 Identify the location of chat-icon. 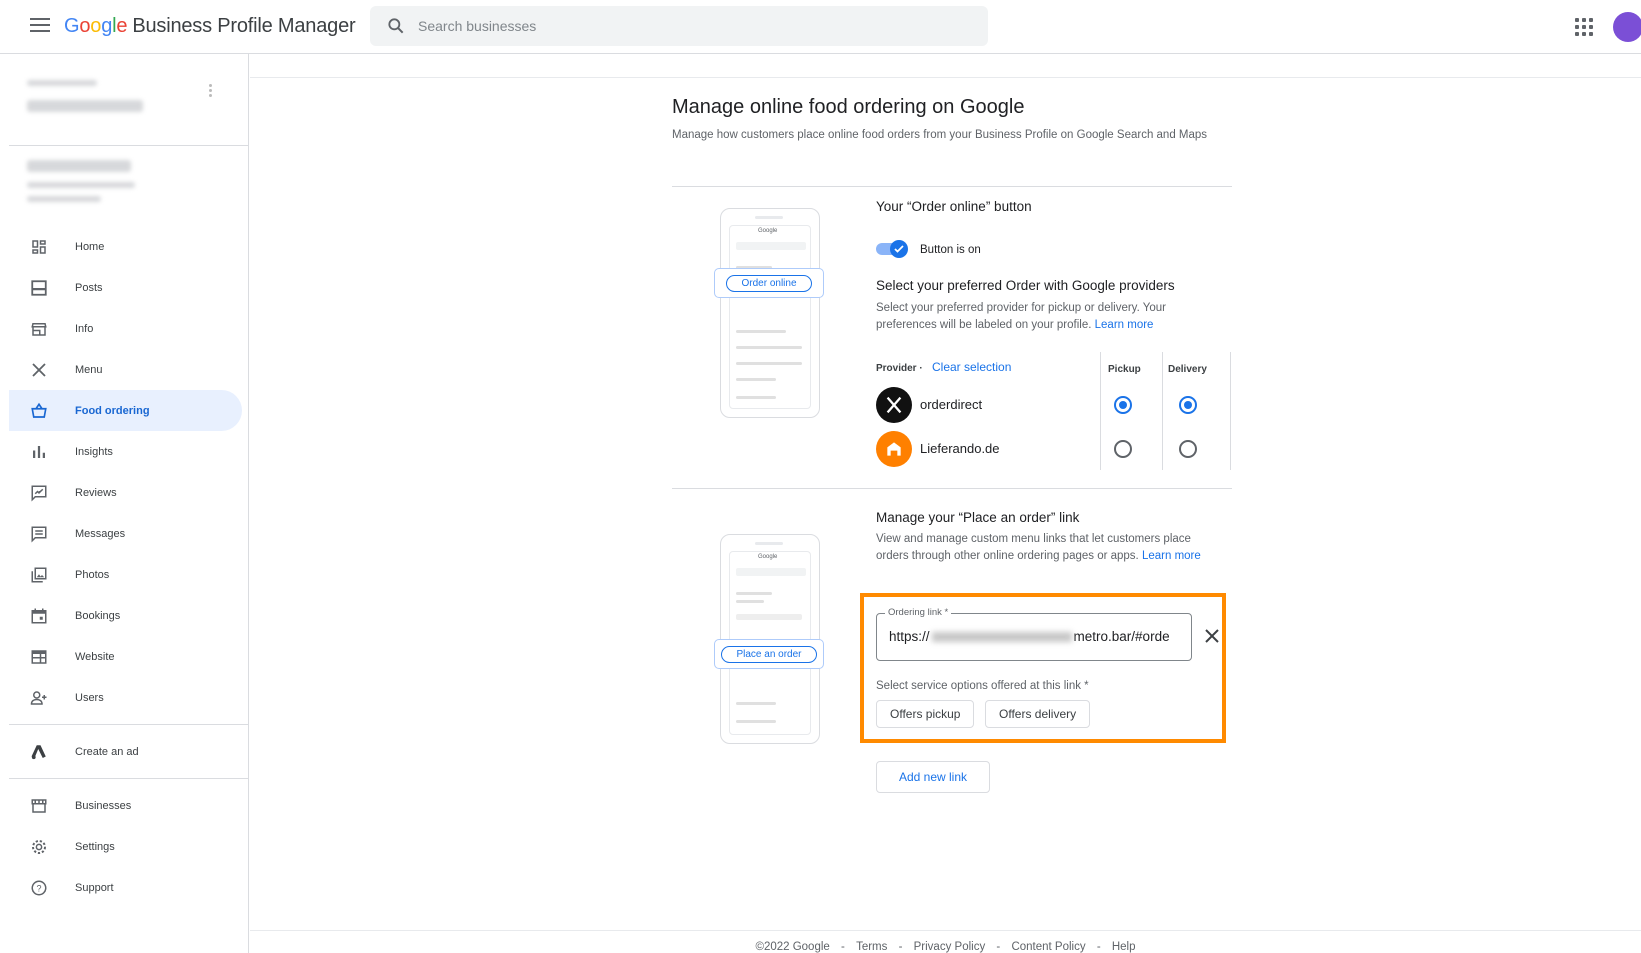
(39, 534).